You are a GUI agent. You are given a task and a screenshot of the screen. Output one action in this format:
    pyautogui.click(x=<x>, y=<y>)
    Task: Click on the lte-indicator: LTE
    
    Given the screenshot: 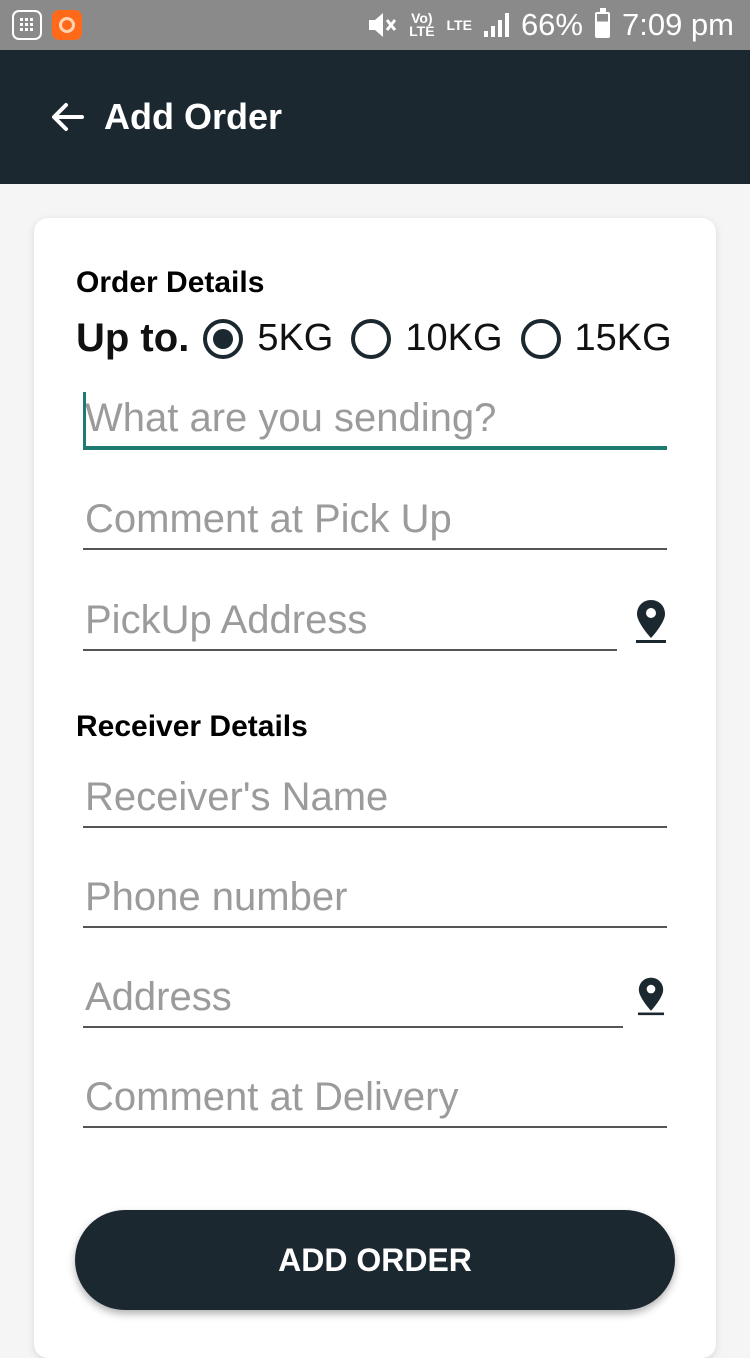 What is the action you would take?
    pyautogui.click(x=459, y=24)
    